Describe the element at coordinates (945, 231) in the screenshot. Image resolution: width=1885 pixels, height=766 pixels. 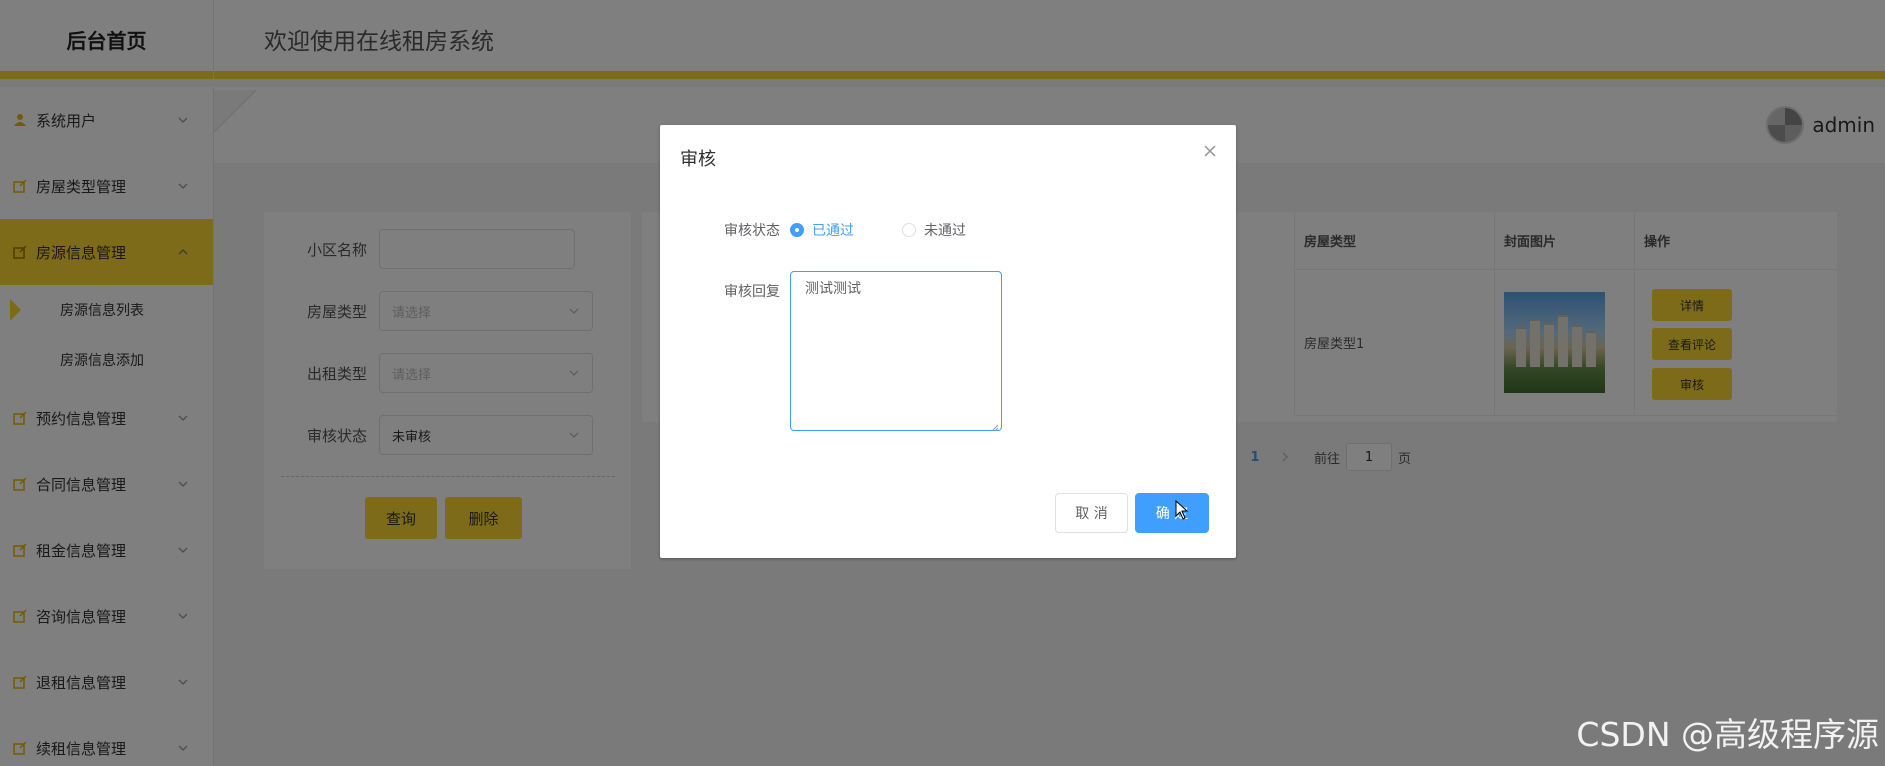
I see `radio-label: 未通过` at that location.